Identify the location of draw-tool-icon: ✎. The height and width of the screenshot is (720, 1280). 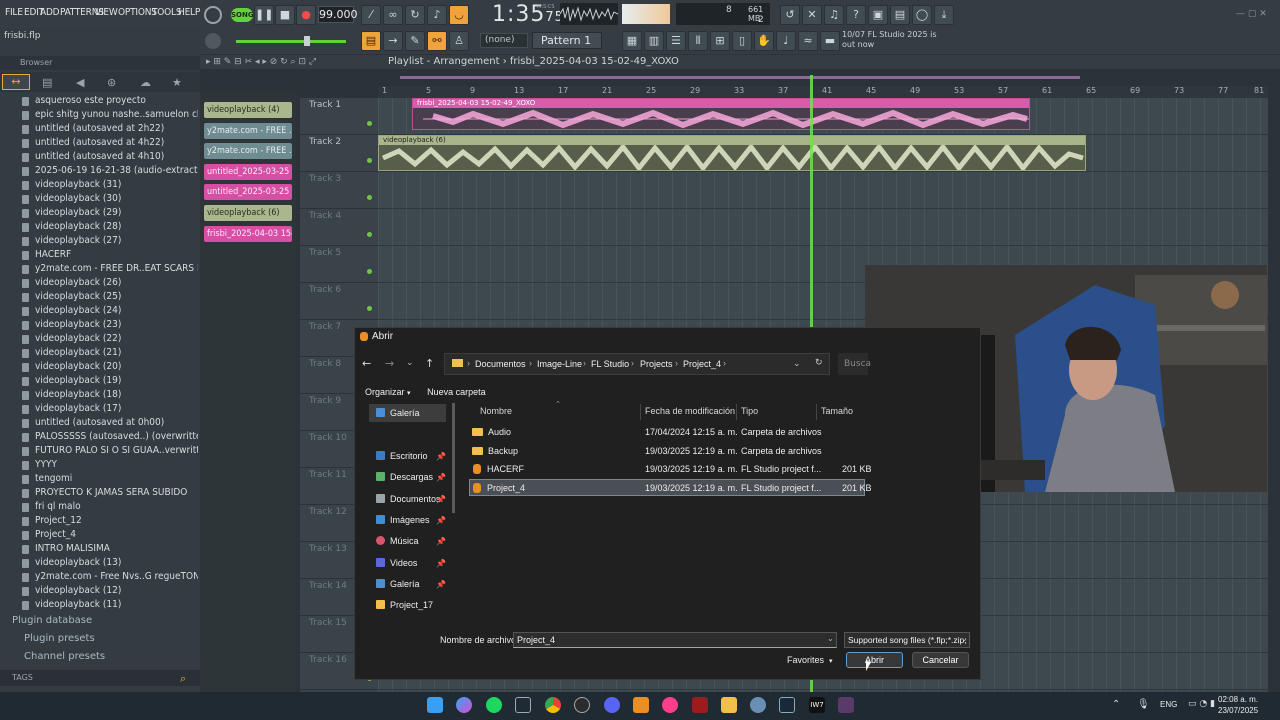
(415, 41).